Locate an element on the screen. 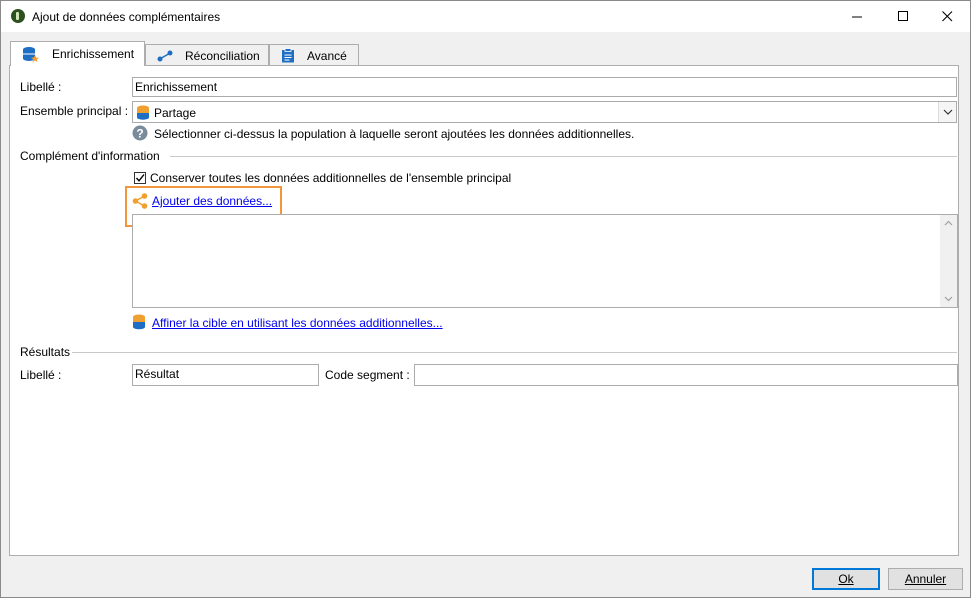  result-libelle-input: Résultat is located at coordinates (225, 375).